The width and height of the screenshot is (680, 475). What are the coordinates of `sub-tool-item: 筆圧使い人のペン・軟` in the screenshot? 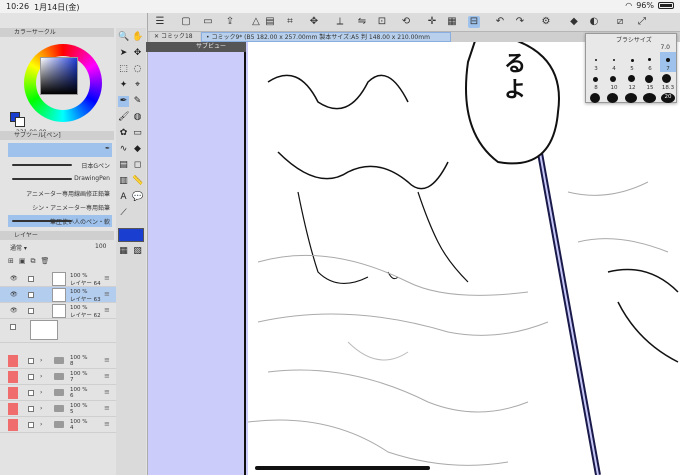 It's located at (60, 221).